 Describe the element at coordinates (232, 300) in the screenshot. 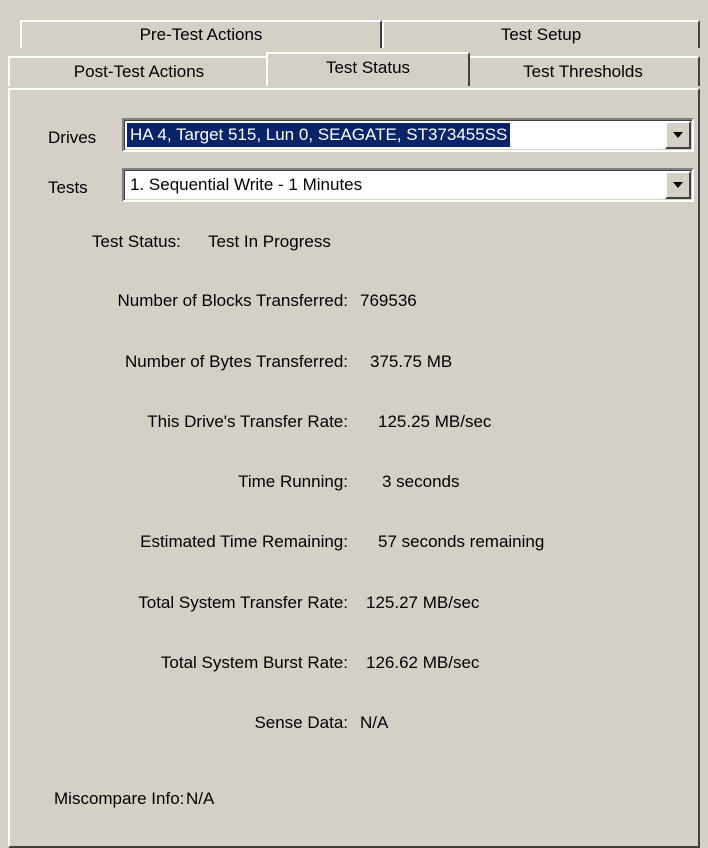

I see `blocks-transferred-label: Number of Blocks Transferred:` at that location.